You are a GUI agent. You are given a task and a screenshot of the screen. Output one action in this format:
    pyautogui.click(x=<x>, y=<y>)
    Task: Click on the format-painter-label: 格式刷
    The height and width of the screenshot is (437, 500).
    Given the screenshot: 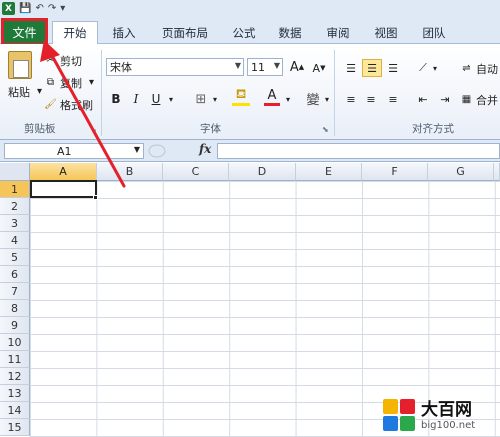 What is the action you would take?
    pyautogui.click(x=76, y=105)
    